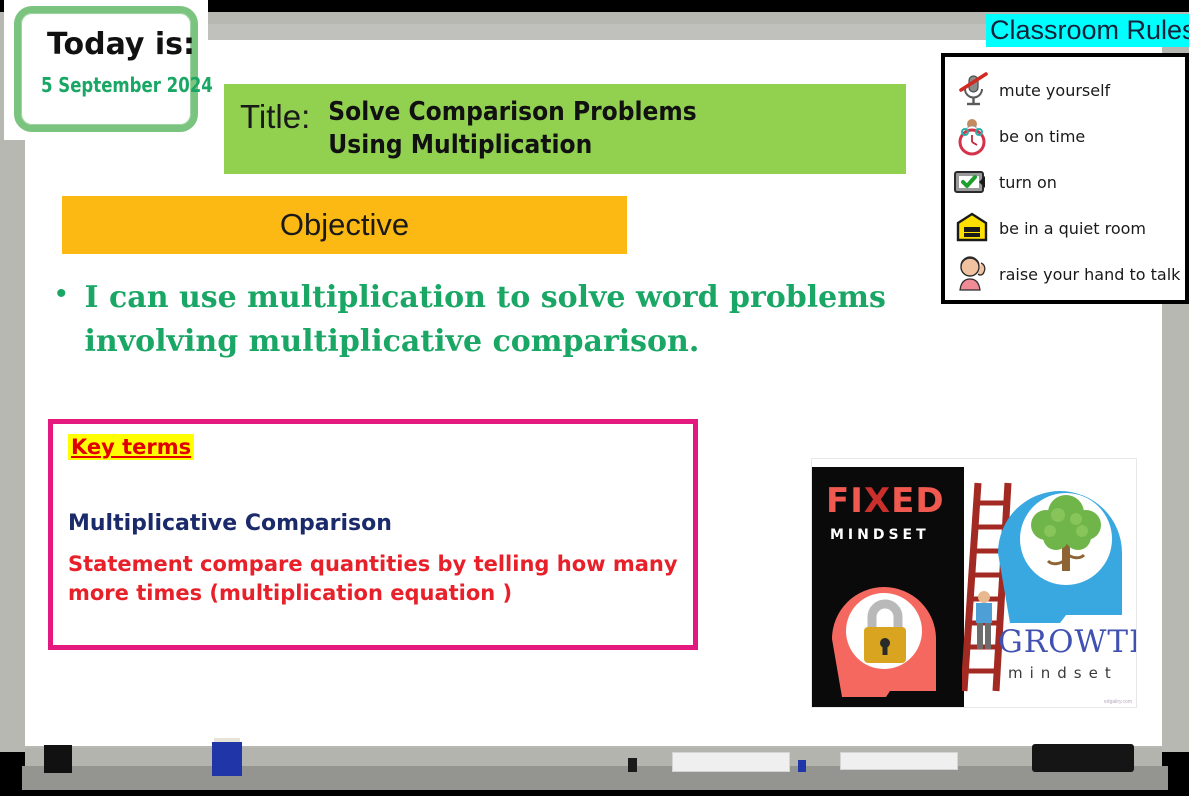 The height and width of the screenshot is (796, 1189). Describe the element at coordinates (121, 44) in the screenshot. I see `today-is-label: Today is:` at that location.